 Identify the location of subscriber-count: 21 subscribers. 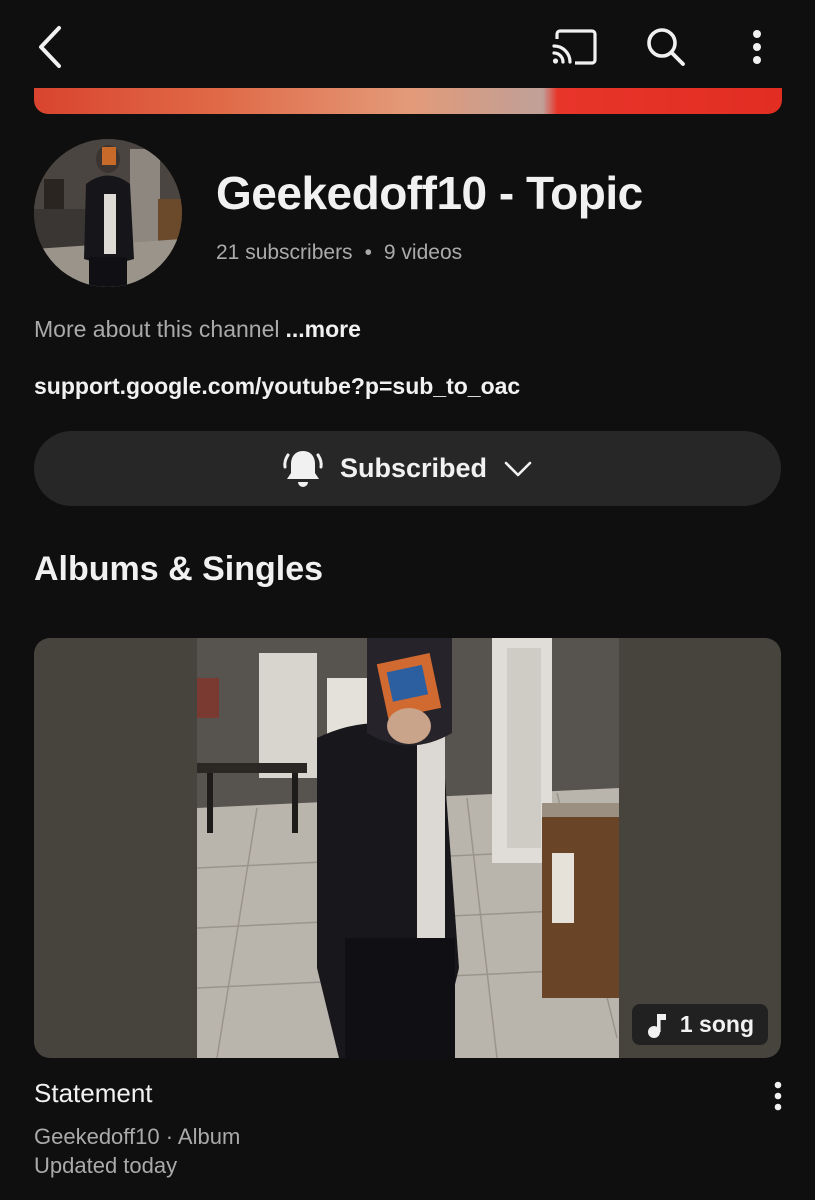
(284, 252).